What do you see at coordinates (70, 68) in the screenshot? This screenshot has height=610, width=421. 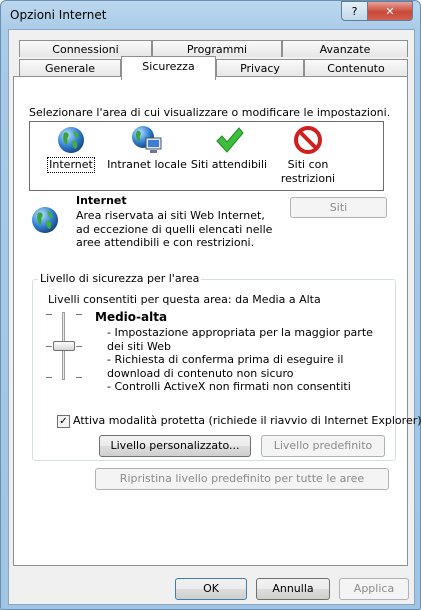 I see `tab-generale: Generale` at bounding box center [70, 68].